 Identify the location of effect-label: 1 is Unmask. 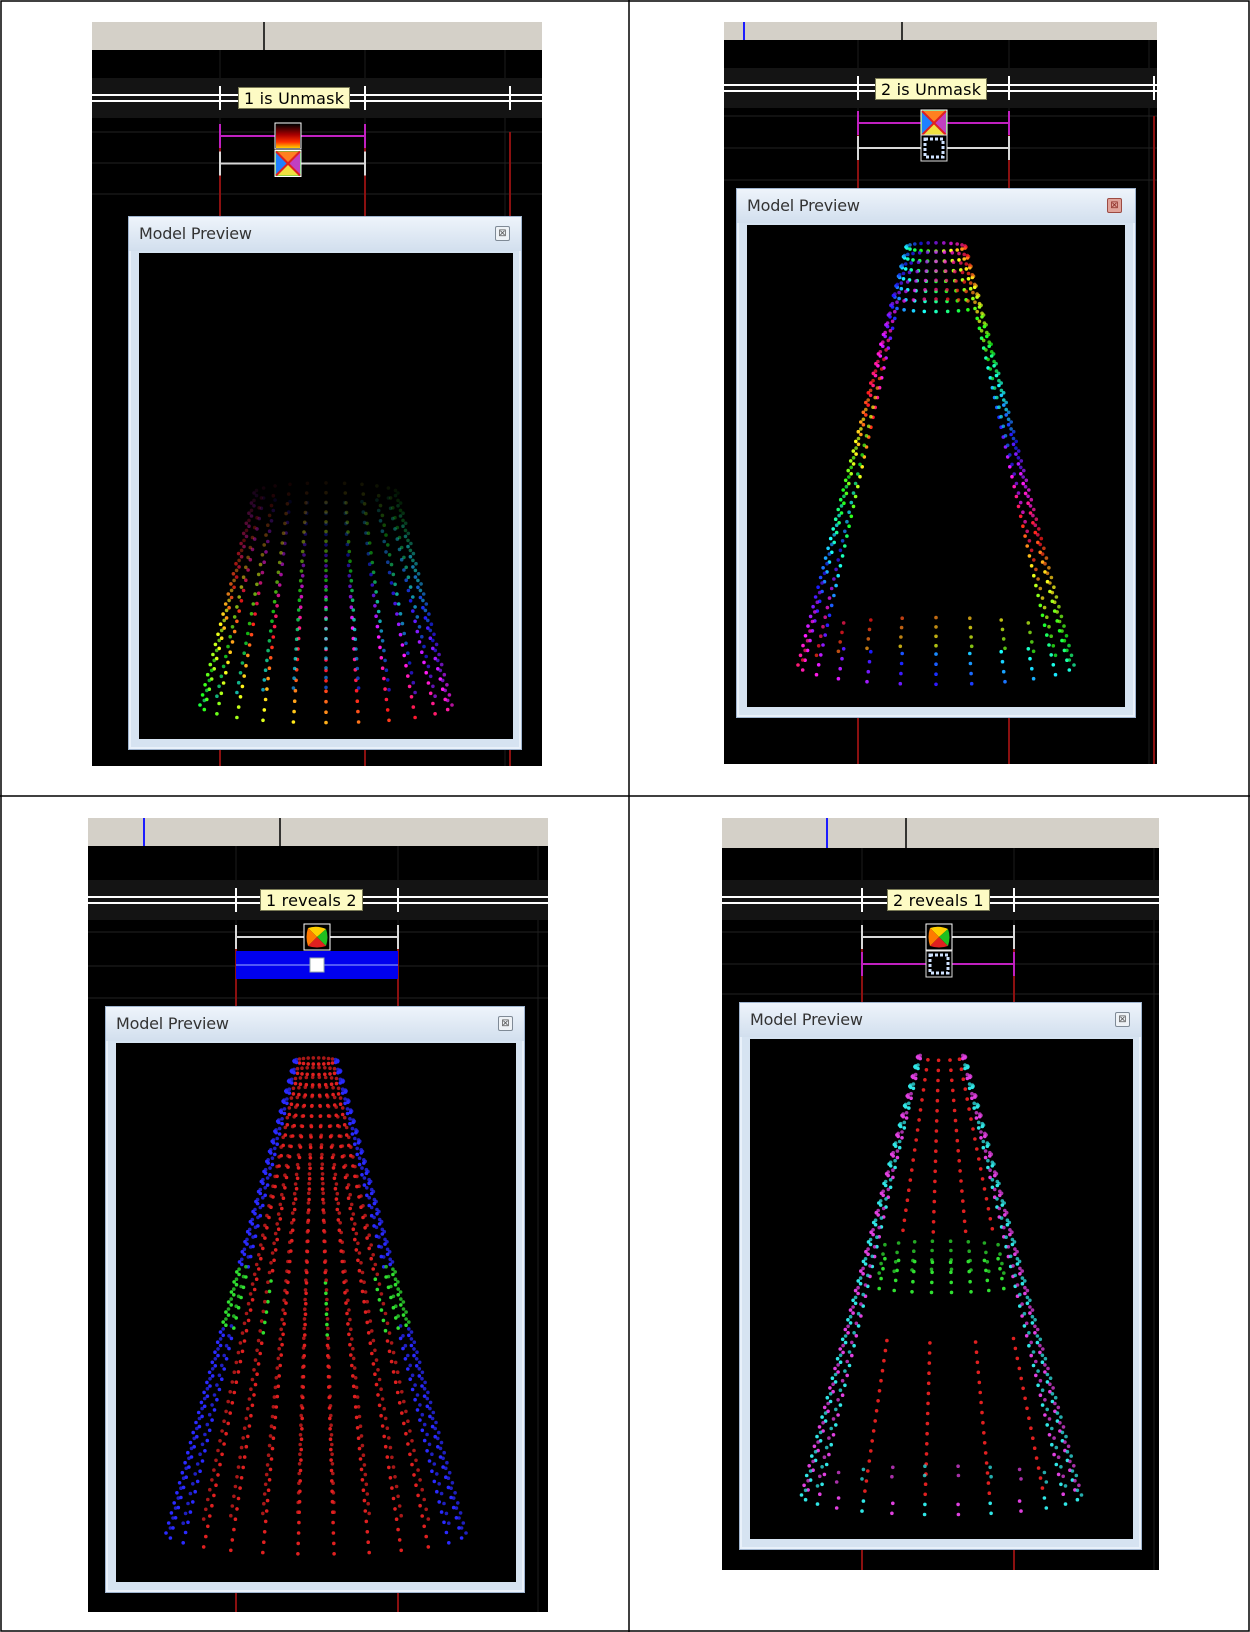
(294, 98).